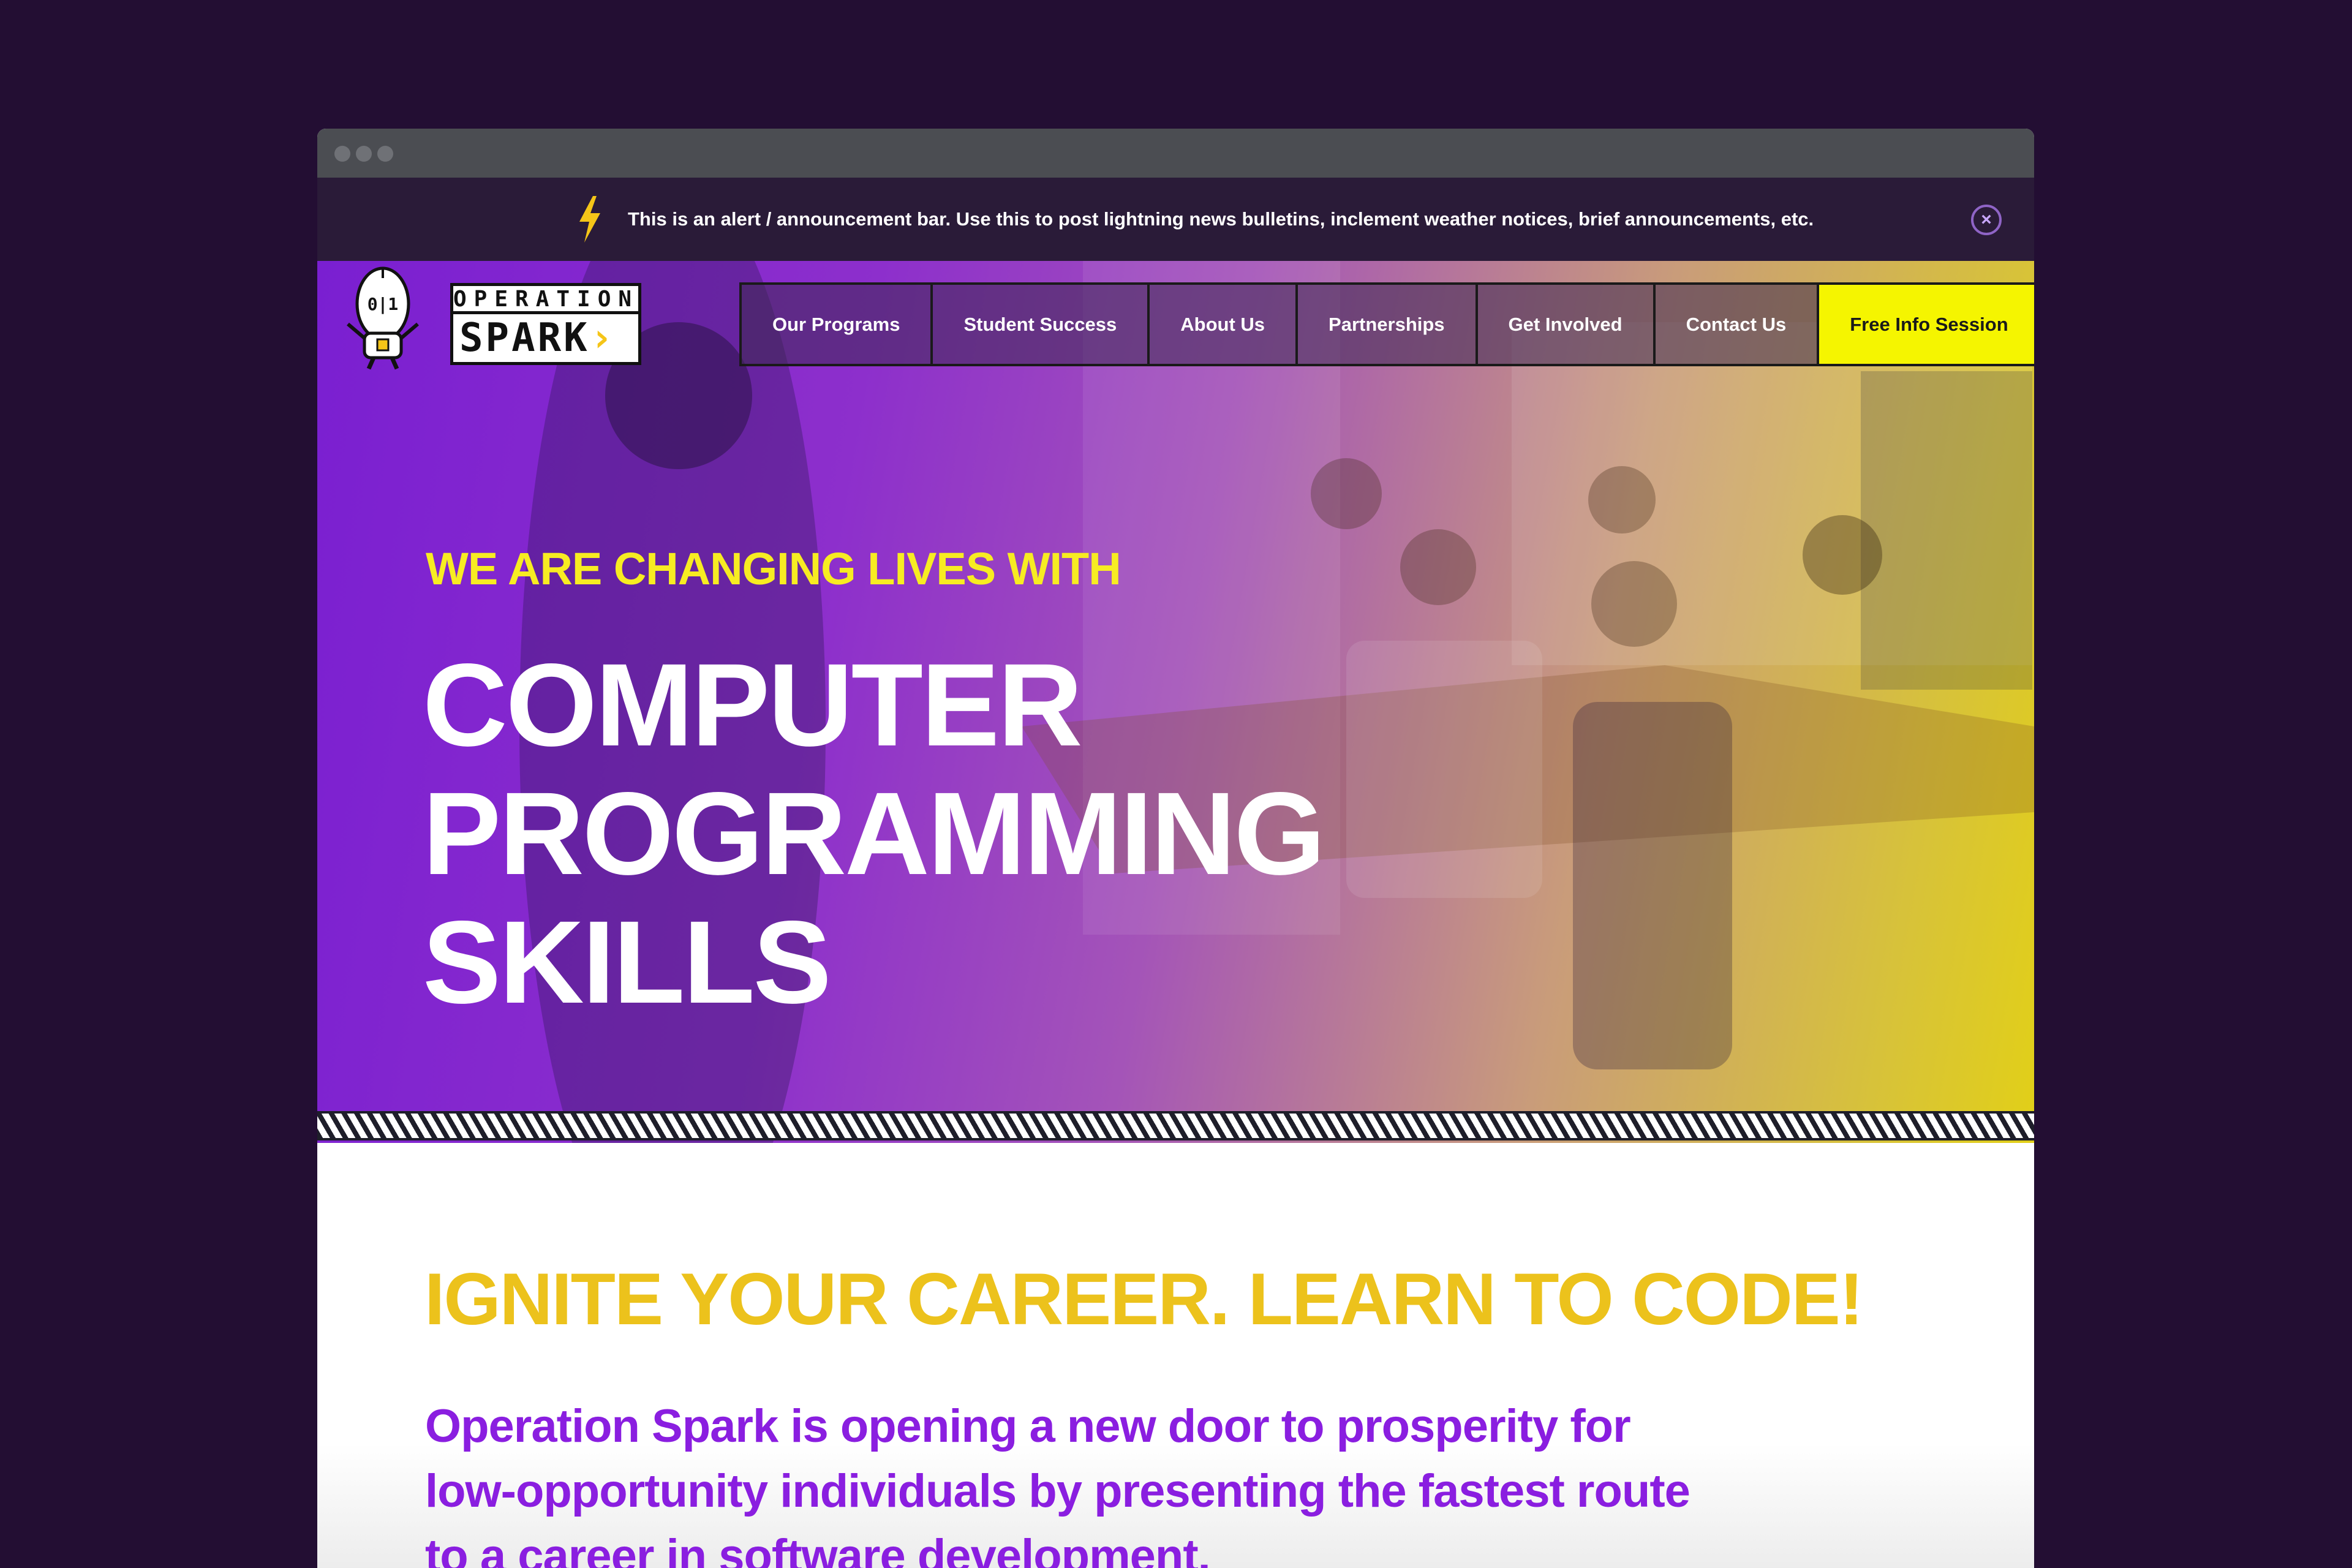  Describe the element at coordinates (1738, 325) in the screenshot. I see `nav-item-contact-us: Contact Us` at that location.